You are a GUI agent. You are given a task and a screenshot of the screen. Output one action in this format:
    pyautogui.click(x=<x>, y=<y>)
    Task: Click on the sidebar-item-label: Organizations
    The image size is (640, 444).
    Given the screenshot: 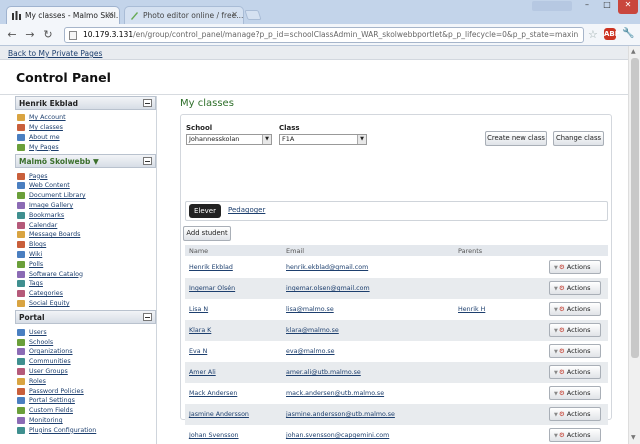 What is the action you would take?
    pyautogui.click(x=51, y=351)
    